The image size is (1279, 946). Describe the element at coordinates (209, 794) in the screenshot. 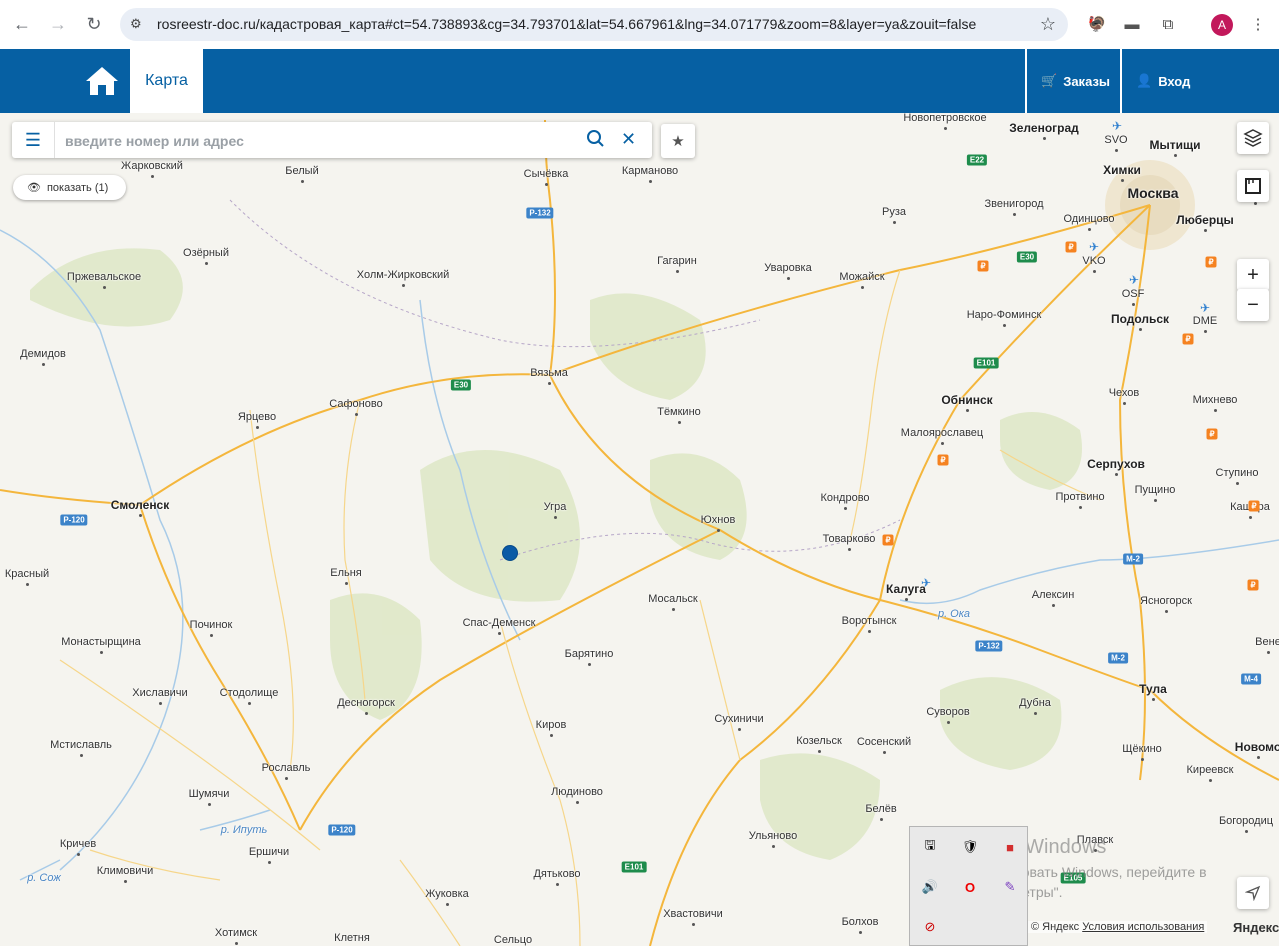

I see `city-label: Шумячи` at that location.